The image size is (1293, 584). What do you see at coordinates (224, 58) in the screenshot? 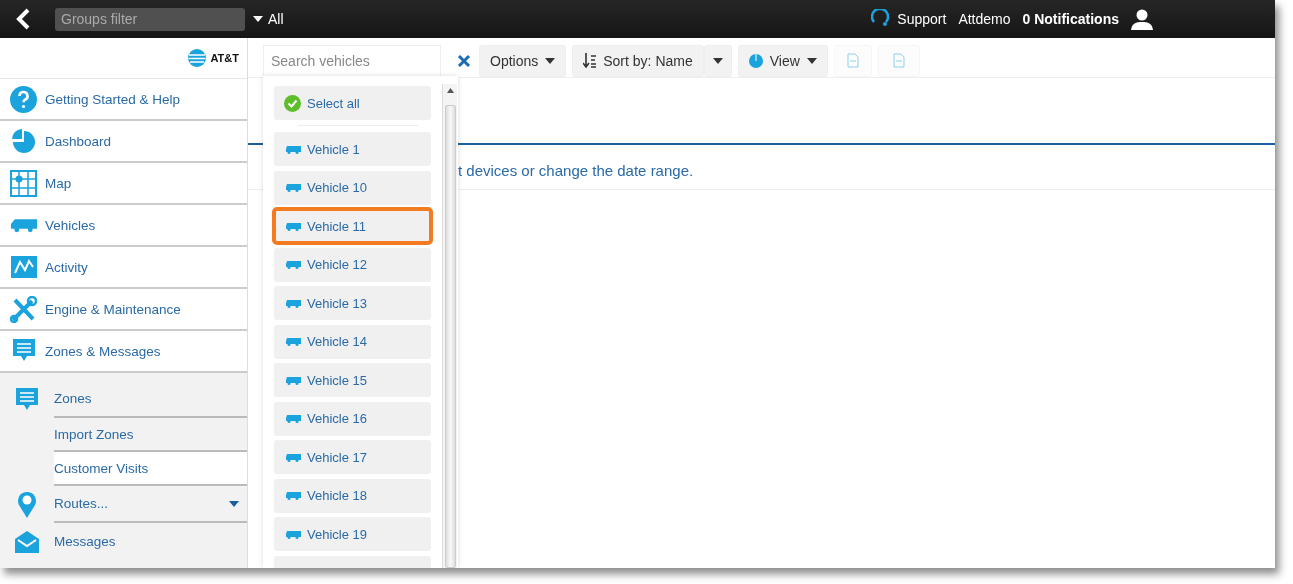
I see `brand-logo: AT&T` at bounding box center [224, 58].